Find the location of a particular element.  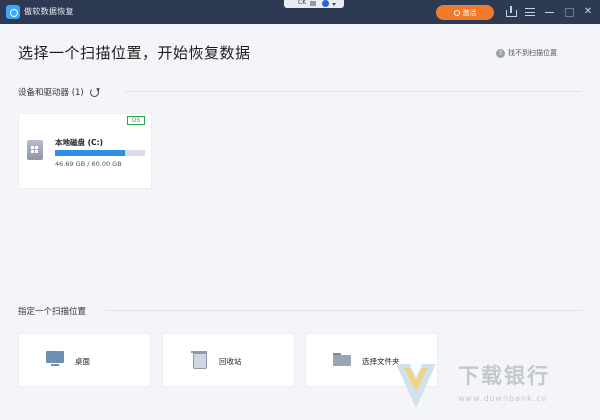

hard-drive-icon is located at coordinates (35, 150).